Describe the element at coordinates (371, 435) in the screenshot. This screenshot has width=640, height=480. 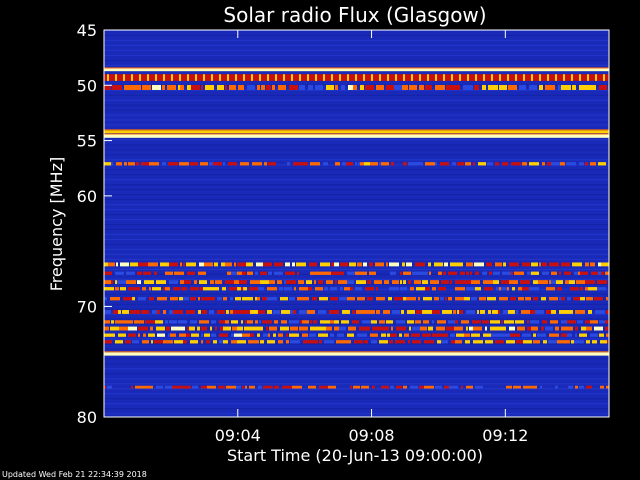
I see `x-tick-label: 09:08` at that location.